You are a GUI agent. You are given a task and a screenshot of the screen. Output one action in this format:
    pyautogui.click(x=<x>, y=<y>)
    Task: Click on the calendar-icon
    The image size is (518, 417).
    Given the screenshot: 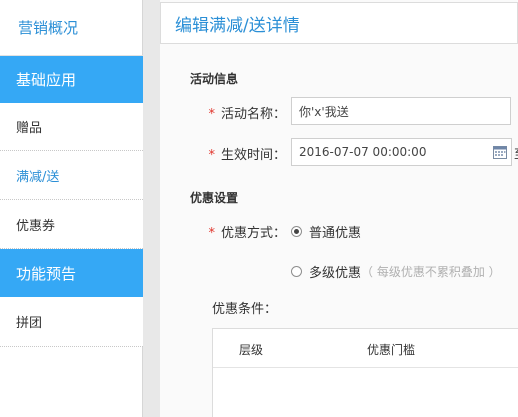 What is the action you would take?
    pyautogui.click(x=500, y=152)
    